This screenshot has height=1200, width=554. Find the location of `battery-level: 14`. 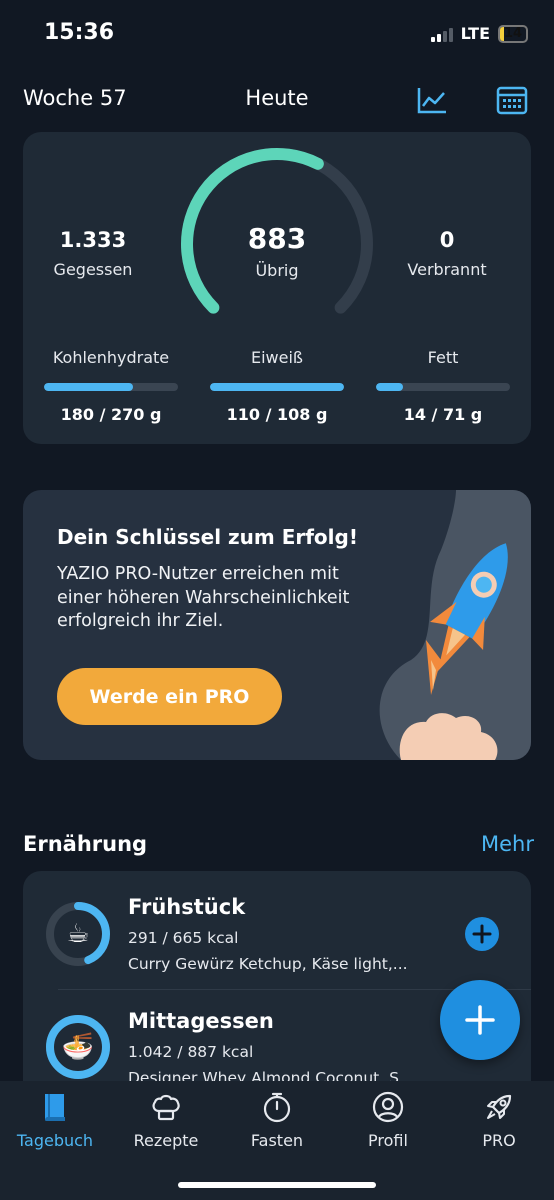

battery-level: 14 is located at coordinates (513, 33).